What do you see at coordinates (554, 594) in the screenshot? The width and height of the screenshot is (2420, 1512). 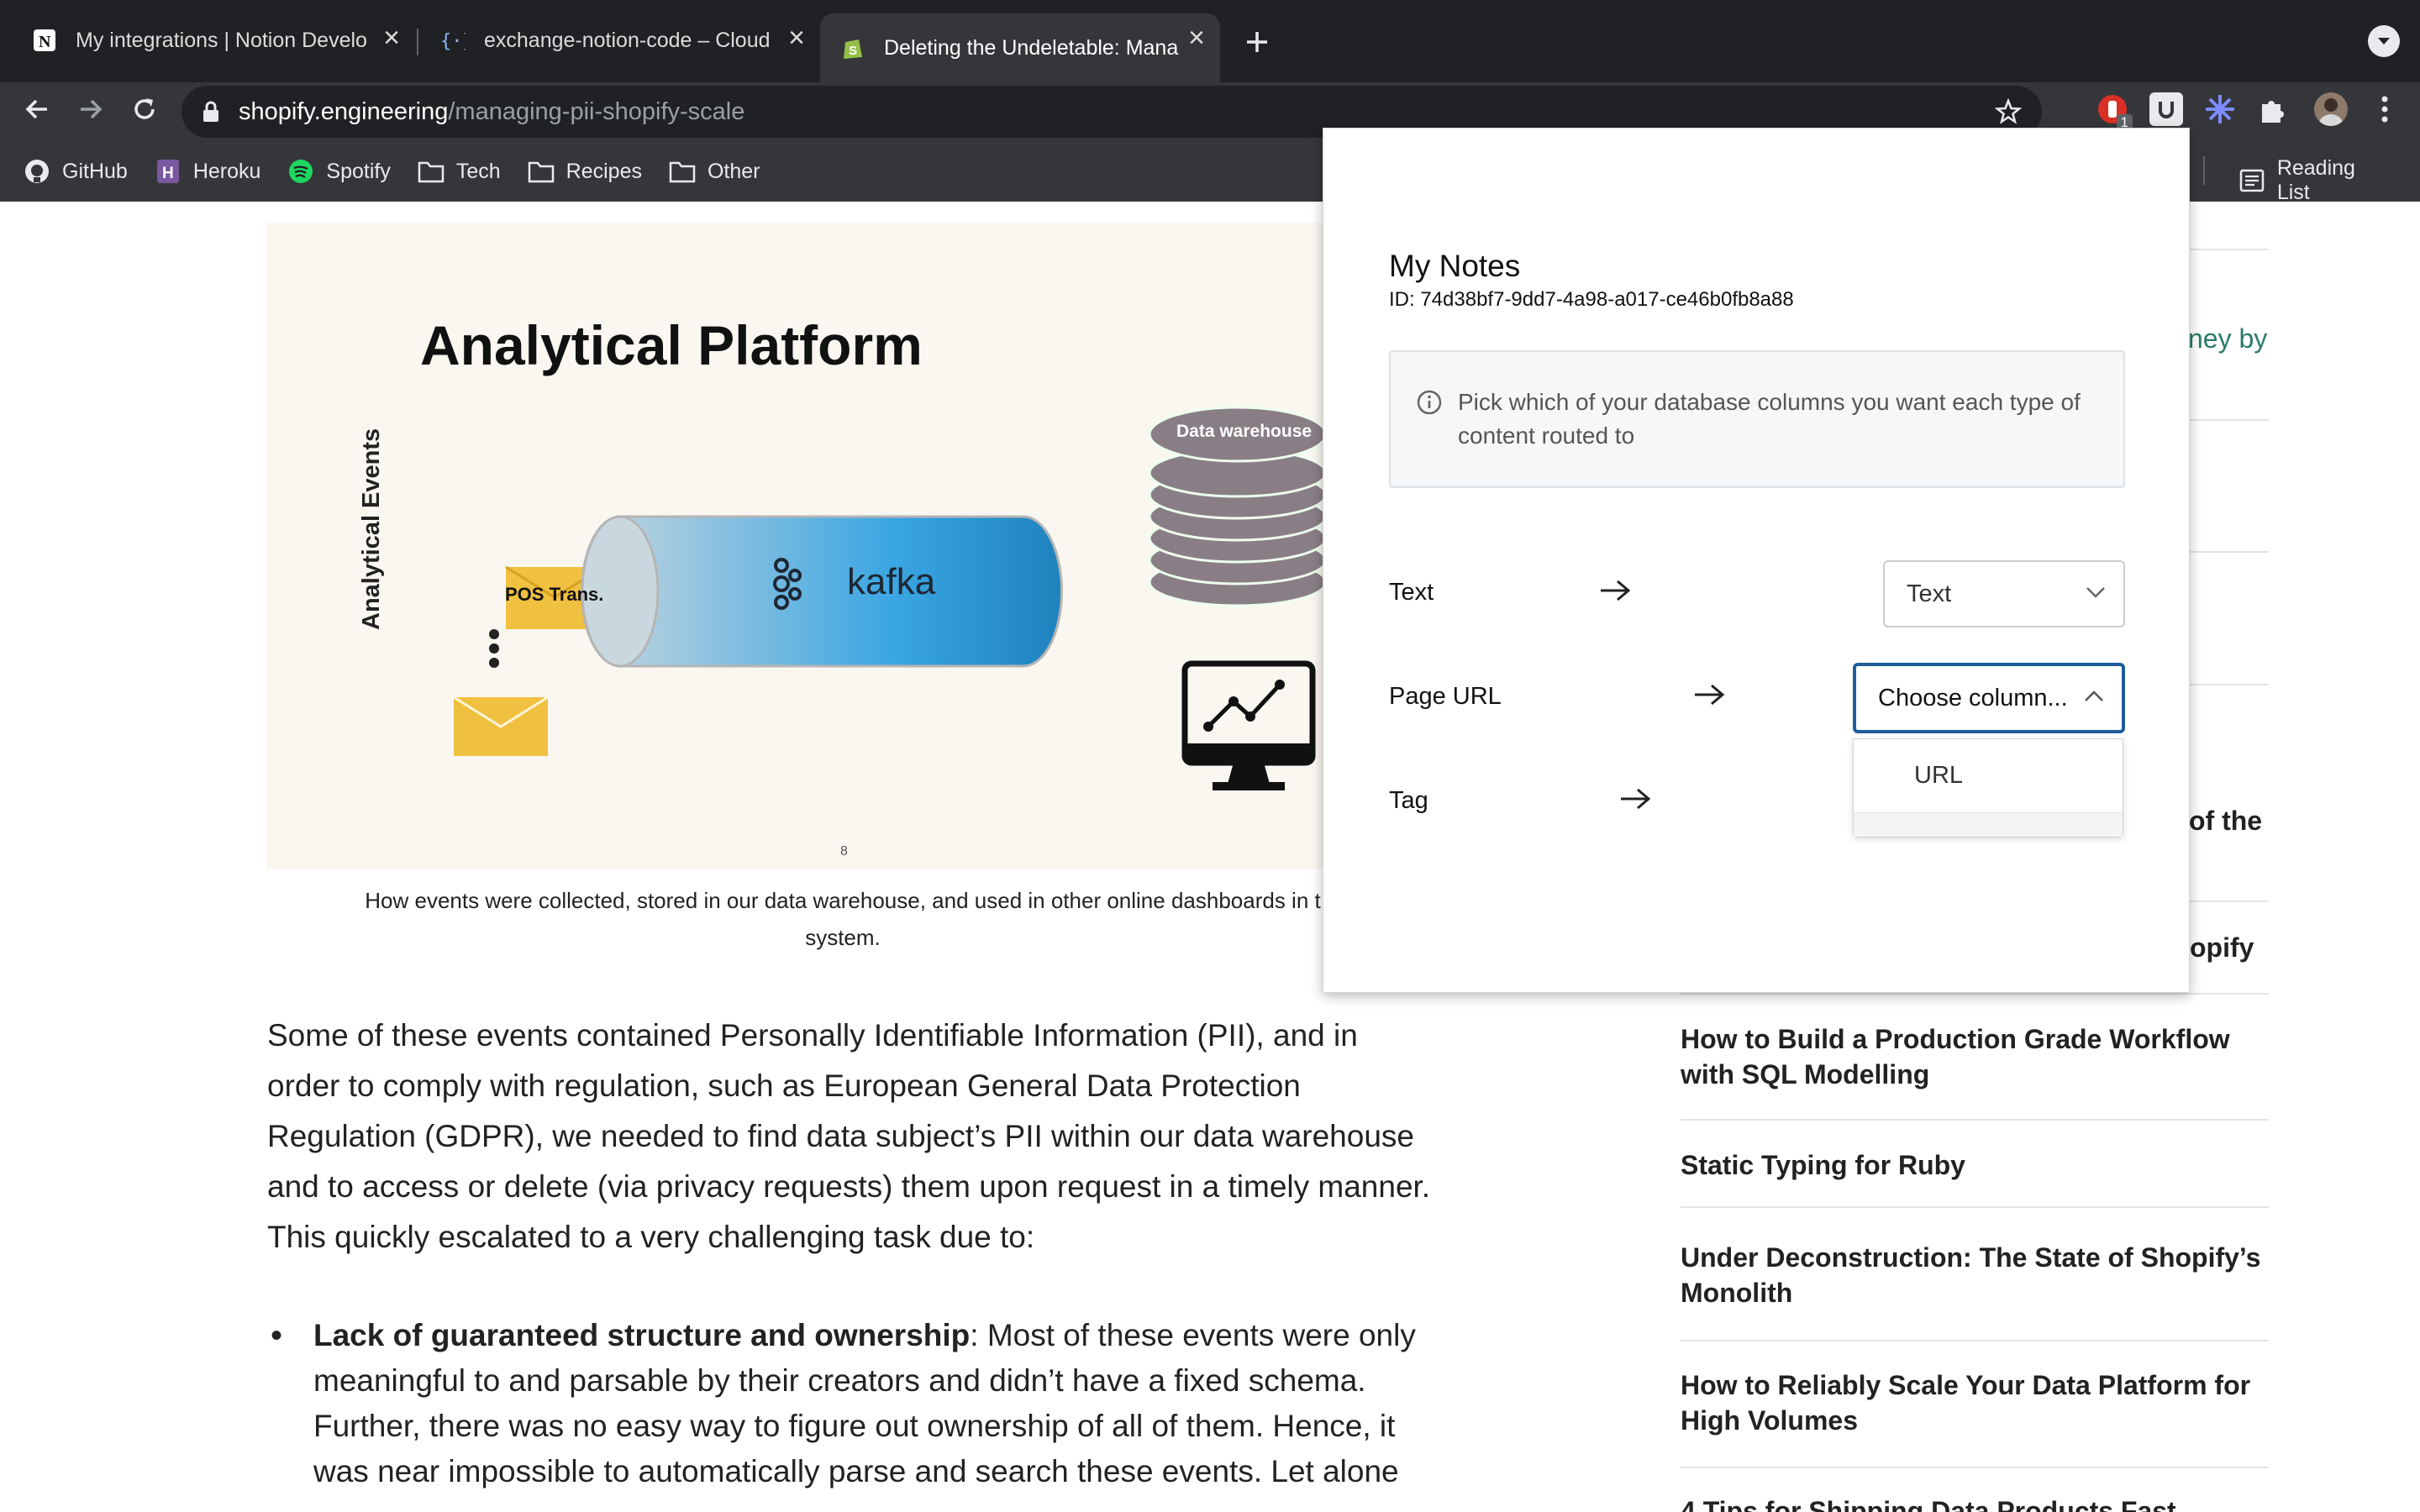 I see `pos-trans-label: POS Trans.` at bounding box center [554, 594].